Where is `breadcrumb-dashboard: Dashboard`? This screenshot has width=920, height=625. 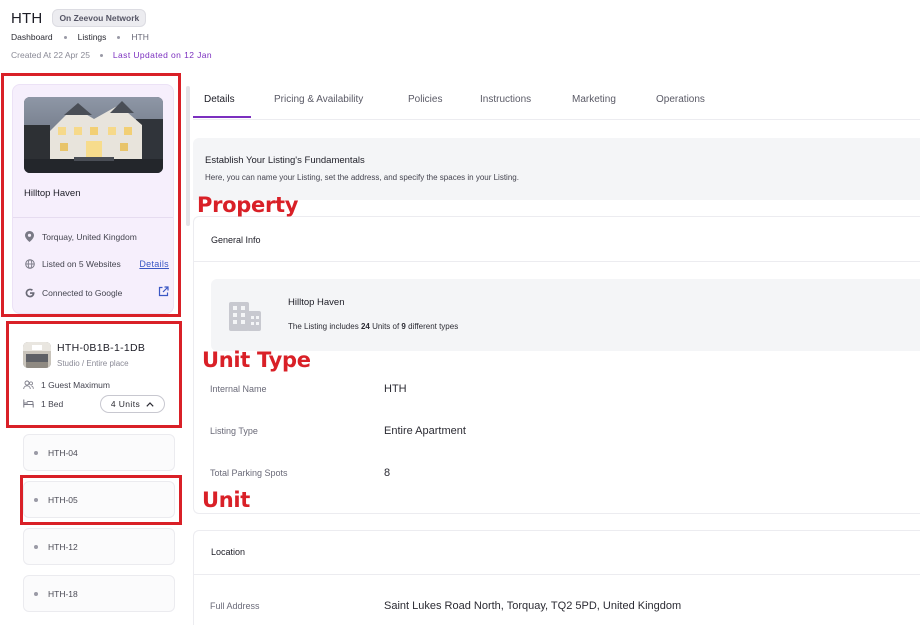
breadcrumb-dashboard: Dashboard is located at coordinates (32, 37).